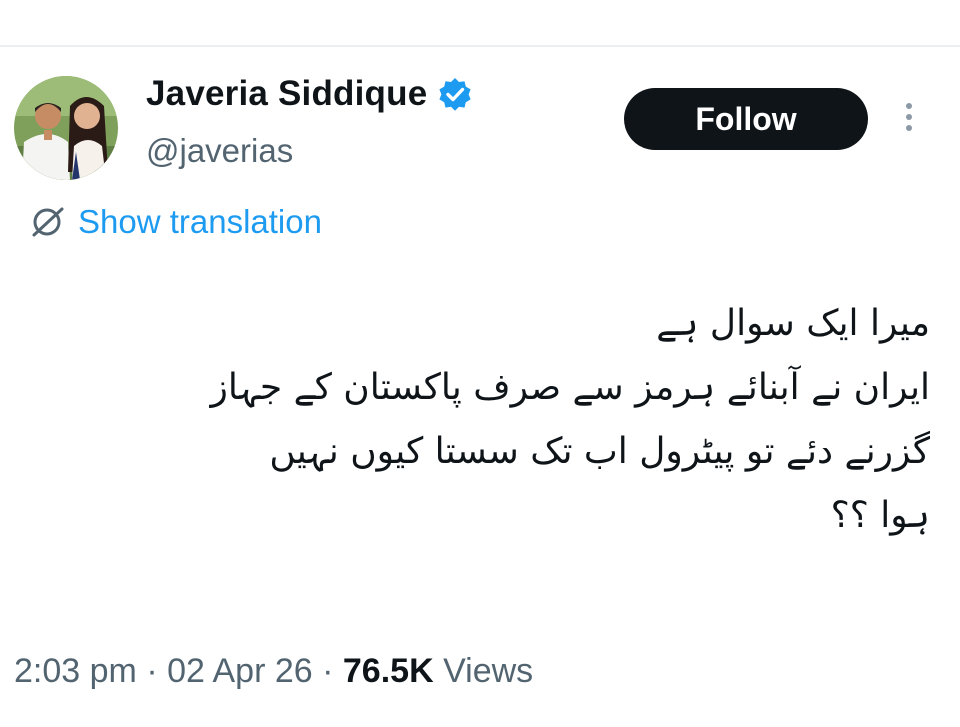  Describe the element at coordinates (75, 671) in the screenshot. I see `tweet-time: 2:03 pm` at that location.